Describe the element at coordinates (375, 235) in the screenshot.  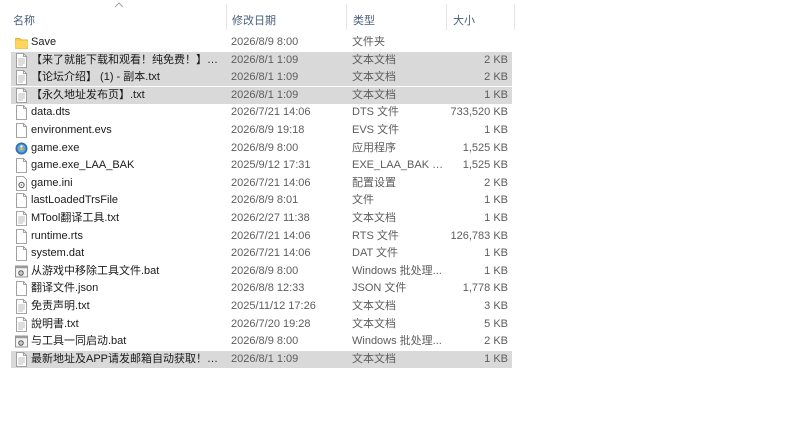
I see `file-type: RTS 文件` at that location.